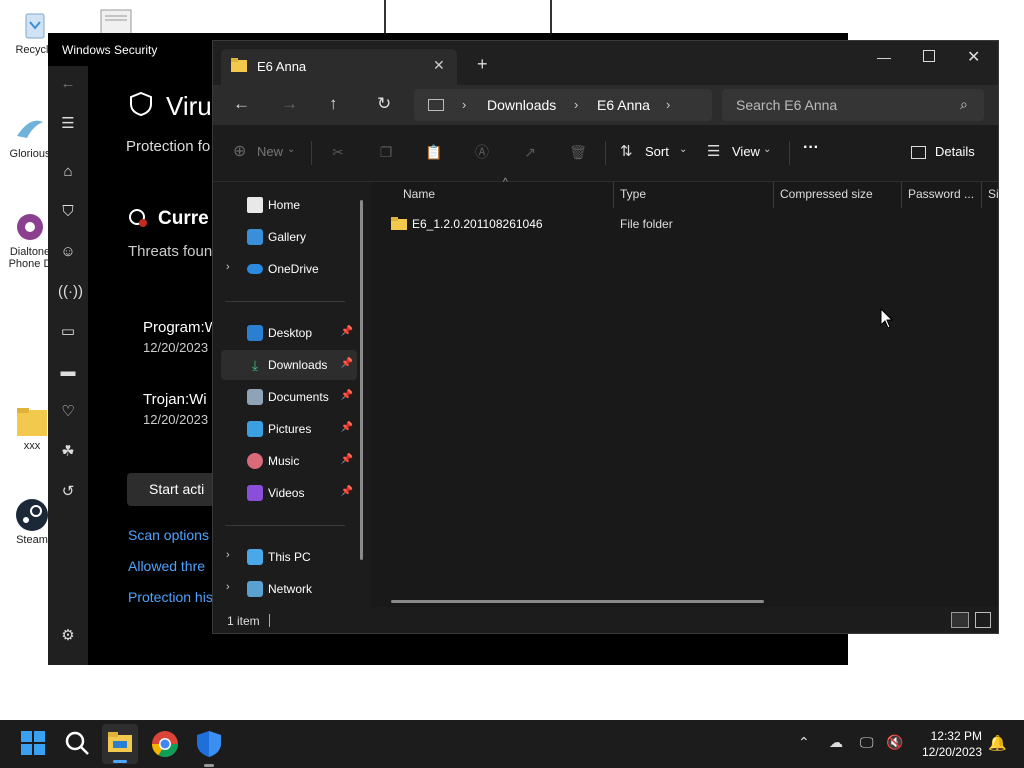 This screenshot has width=1024, height=768. I want to click on hamburger-menu-icon: ☰, so click(68, 124).